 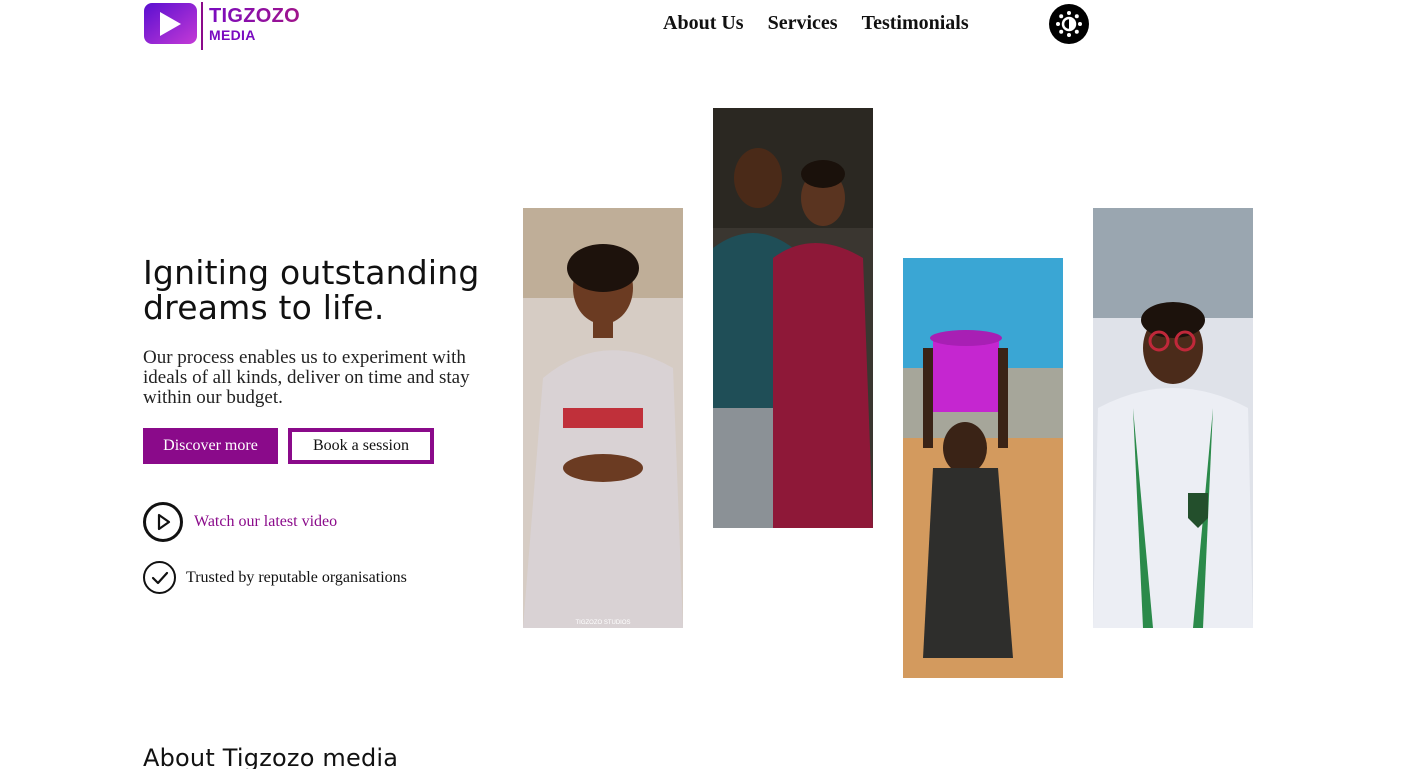 What do you see at coordinates (232, 35) in the screenshot?
I see `logo-name-line2: MEDIA` at bounding box center [232, 35].